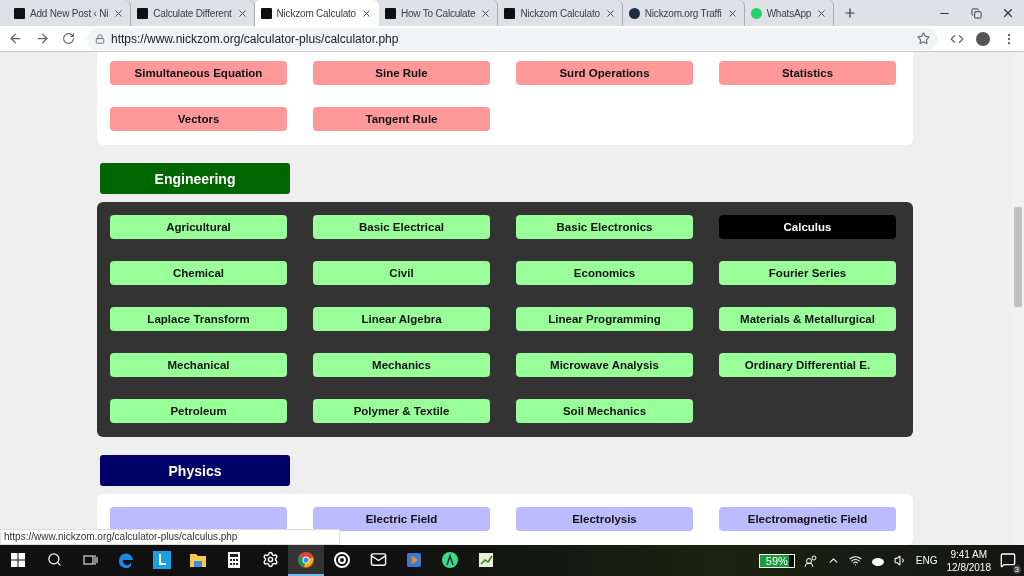  What do you see at coordinates (198, 227) in the screenshot?
I see `calculator-link-button: Agricultural` at bounding box center [198, 227].